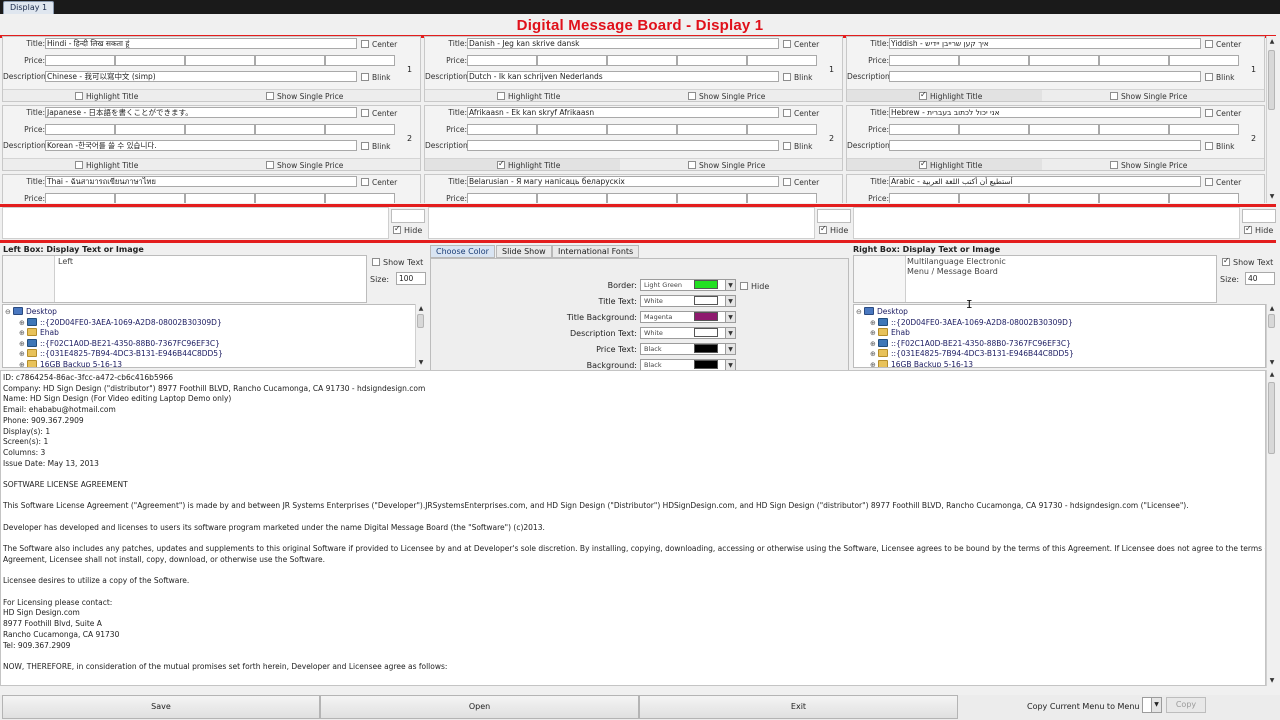 Image resolution: width=1280 pixels, height=720 pixels. What do you see at coordinates (420, 336) in the screenshot?
I see `left-tree-scrollbar: ▲ ▼` at bounding box center [420, 336].